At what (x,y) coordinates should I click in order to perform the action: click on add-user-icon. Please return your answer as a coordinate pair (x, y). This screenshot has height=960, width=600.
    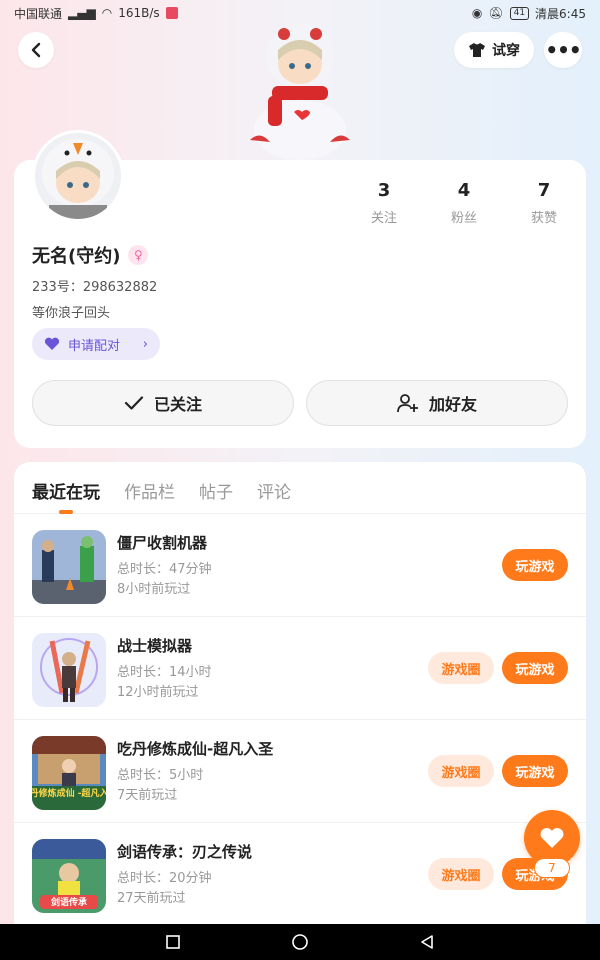
    Looking at the image, I should click on (407, 403).